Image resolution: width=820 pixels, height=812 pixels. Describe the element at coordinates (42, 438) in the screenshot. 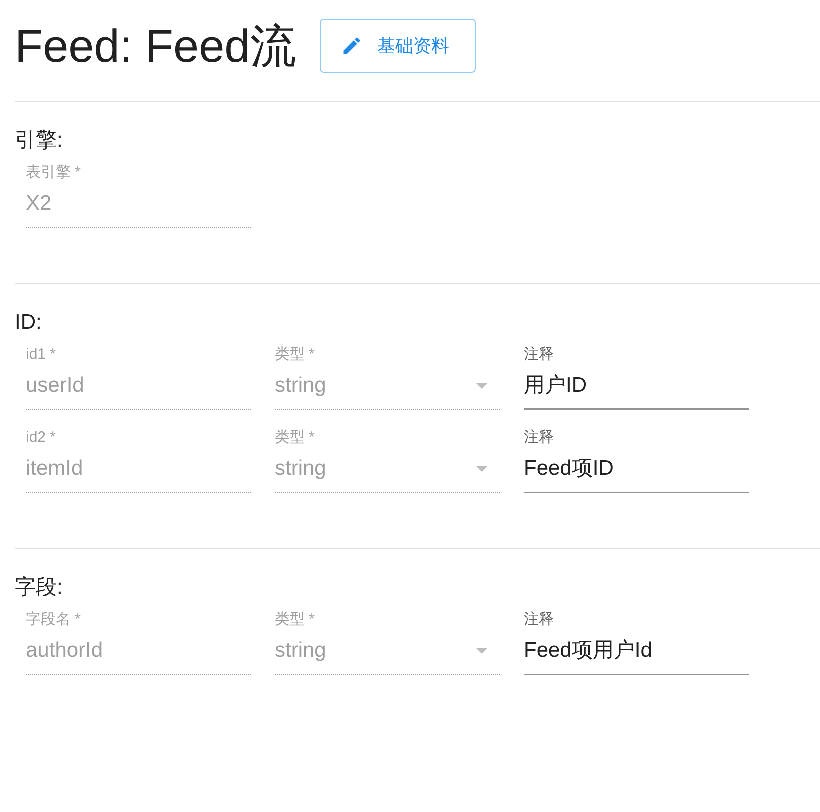

I see `field-label: id2 *` at that location.